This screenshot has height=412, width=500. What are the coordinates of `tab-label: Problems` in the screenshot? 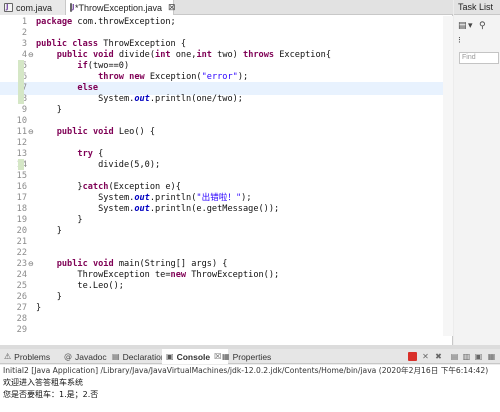 It's located at (32, 356).